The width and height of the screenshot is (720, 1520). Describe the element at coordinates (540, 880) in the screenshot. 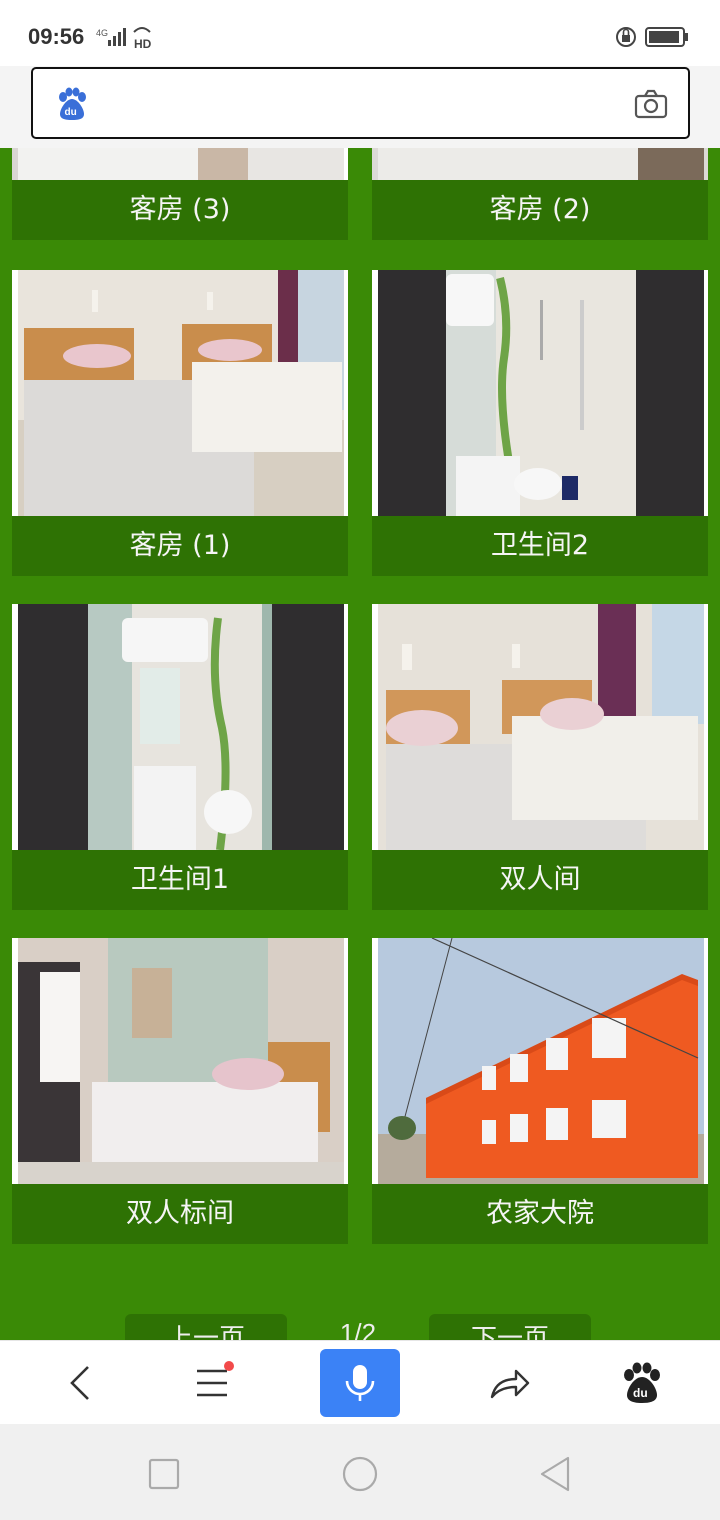

I see `room-caption: 双人间` at that location.